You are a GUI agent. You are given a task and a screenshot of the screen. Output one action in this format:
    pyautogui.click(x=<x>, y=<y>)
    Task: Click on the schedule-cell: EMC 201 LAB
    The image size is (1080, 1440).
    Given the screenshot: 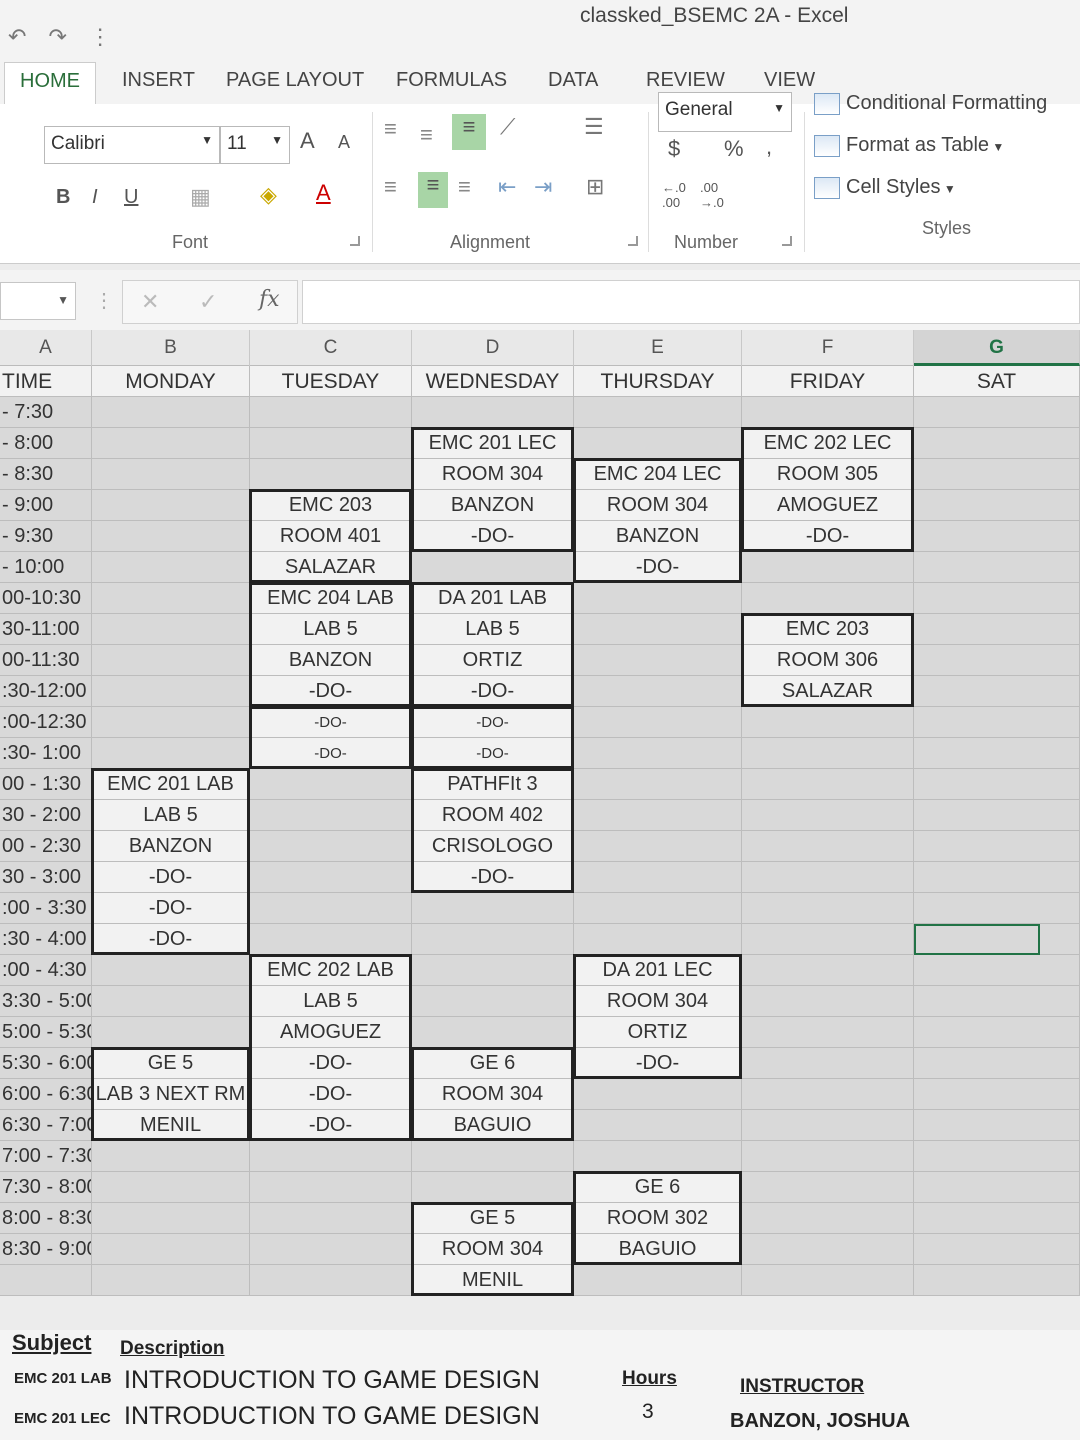 What is the action you would take?
    pyautogui.click(x=171, y=784)
    